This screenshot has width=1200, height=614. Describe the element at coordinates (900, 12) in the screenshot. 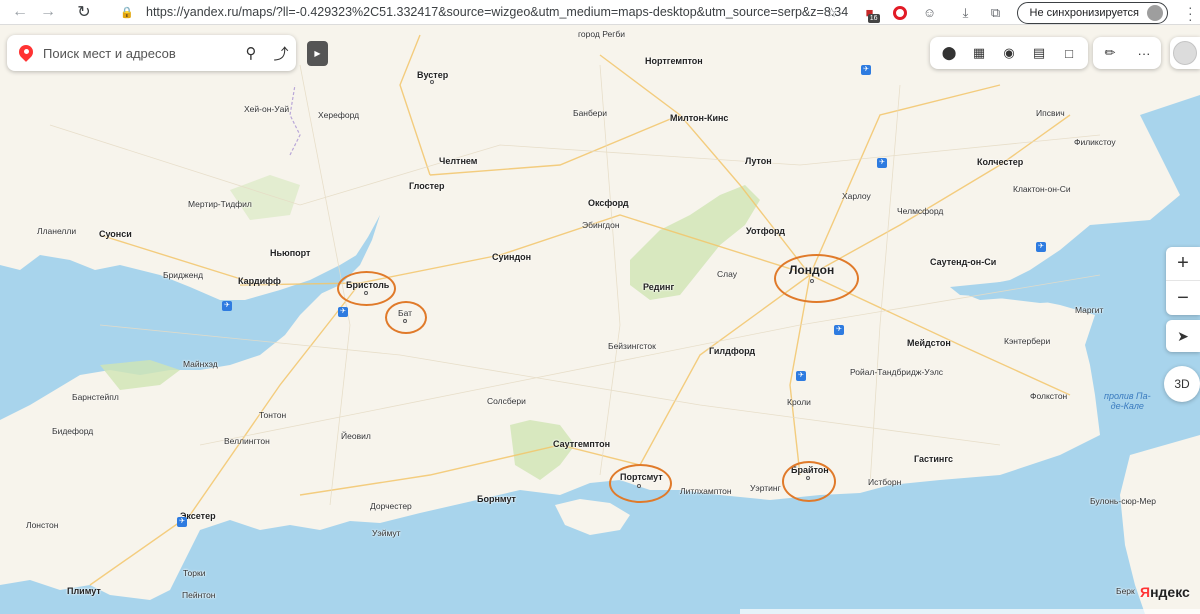

I see `opera-icon` at that location.